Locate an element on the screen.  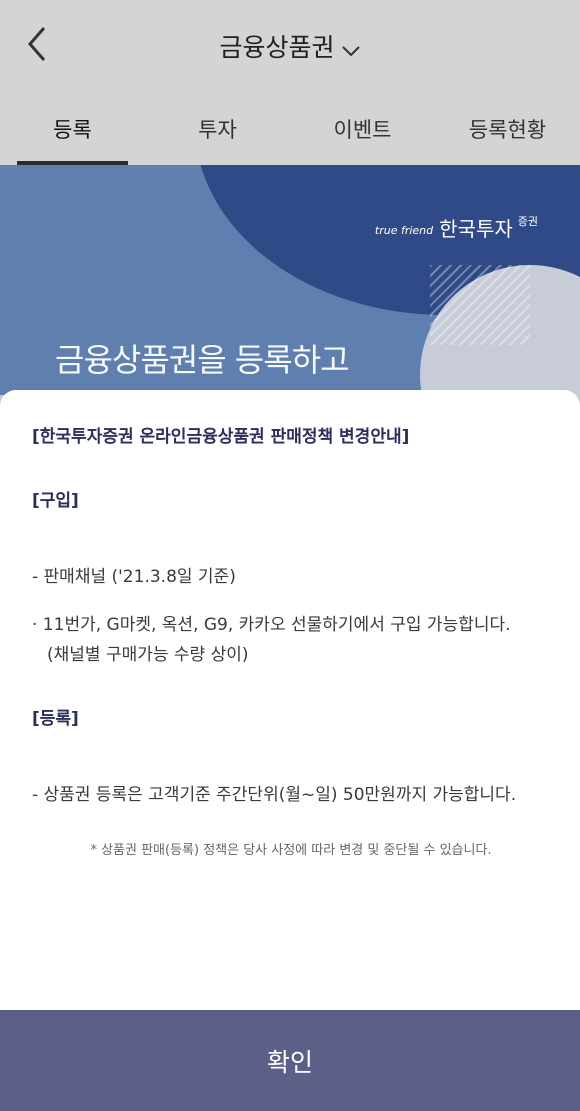
channel-note: (채널별 구매가능 수량 상이) is located at coordinates (148, 655).